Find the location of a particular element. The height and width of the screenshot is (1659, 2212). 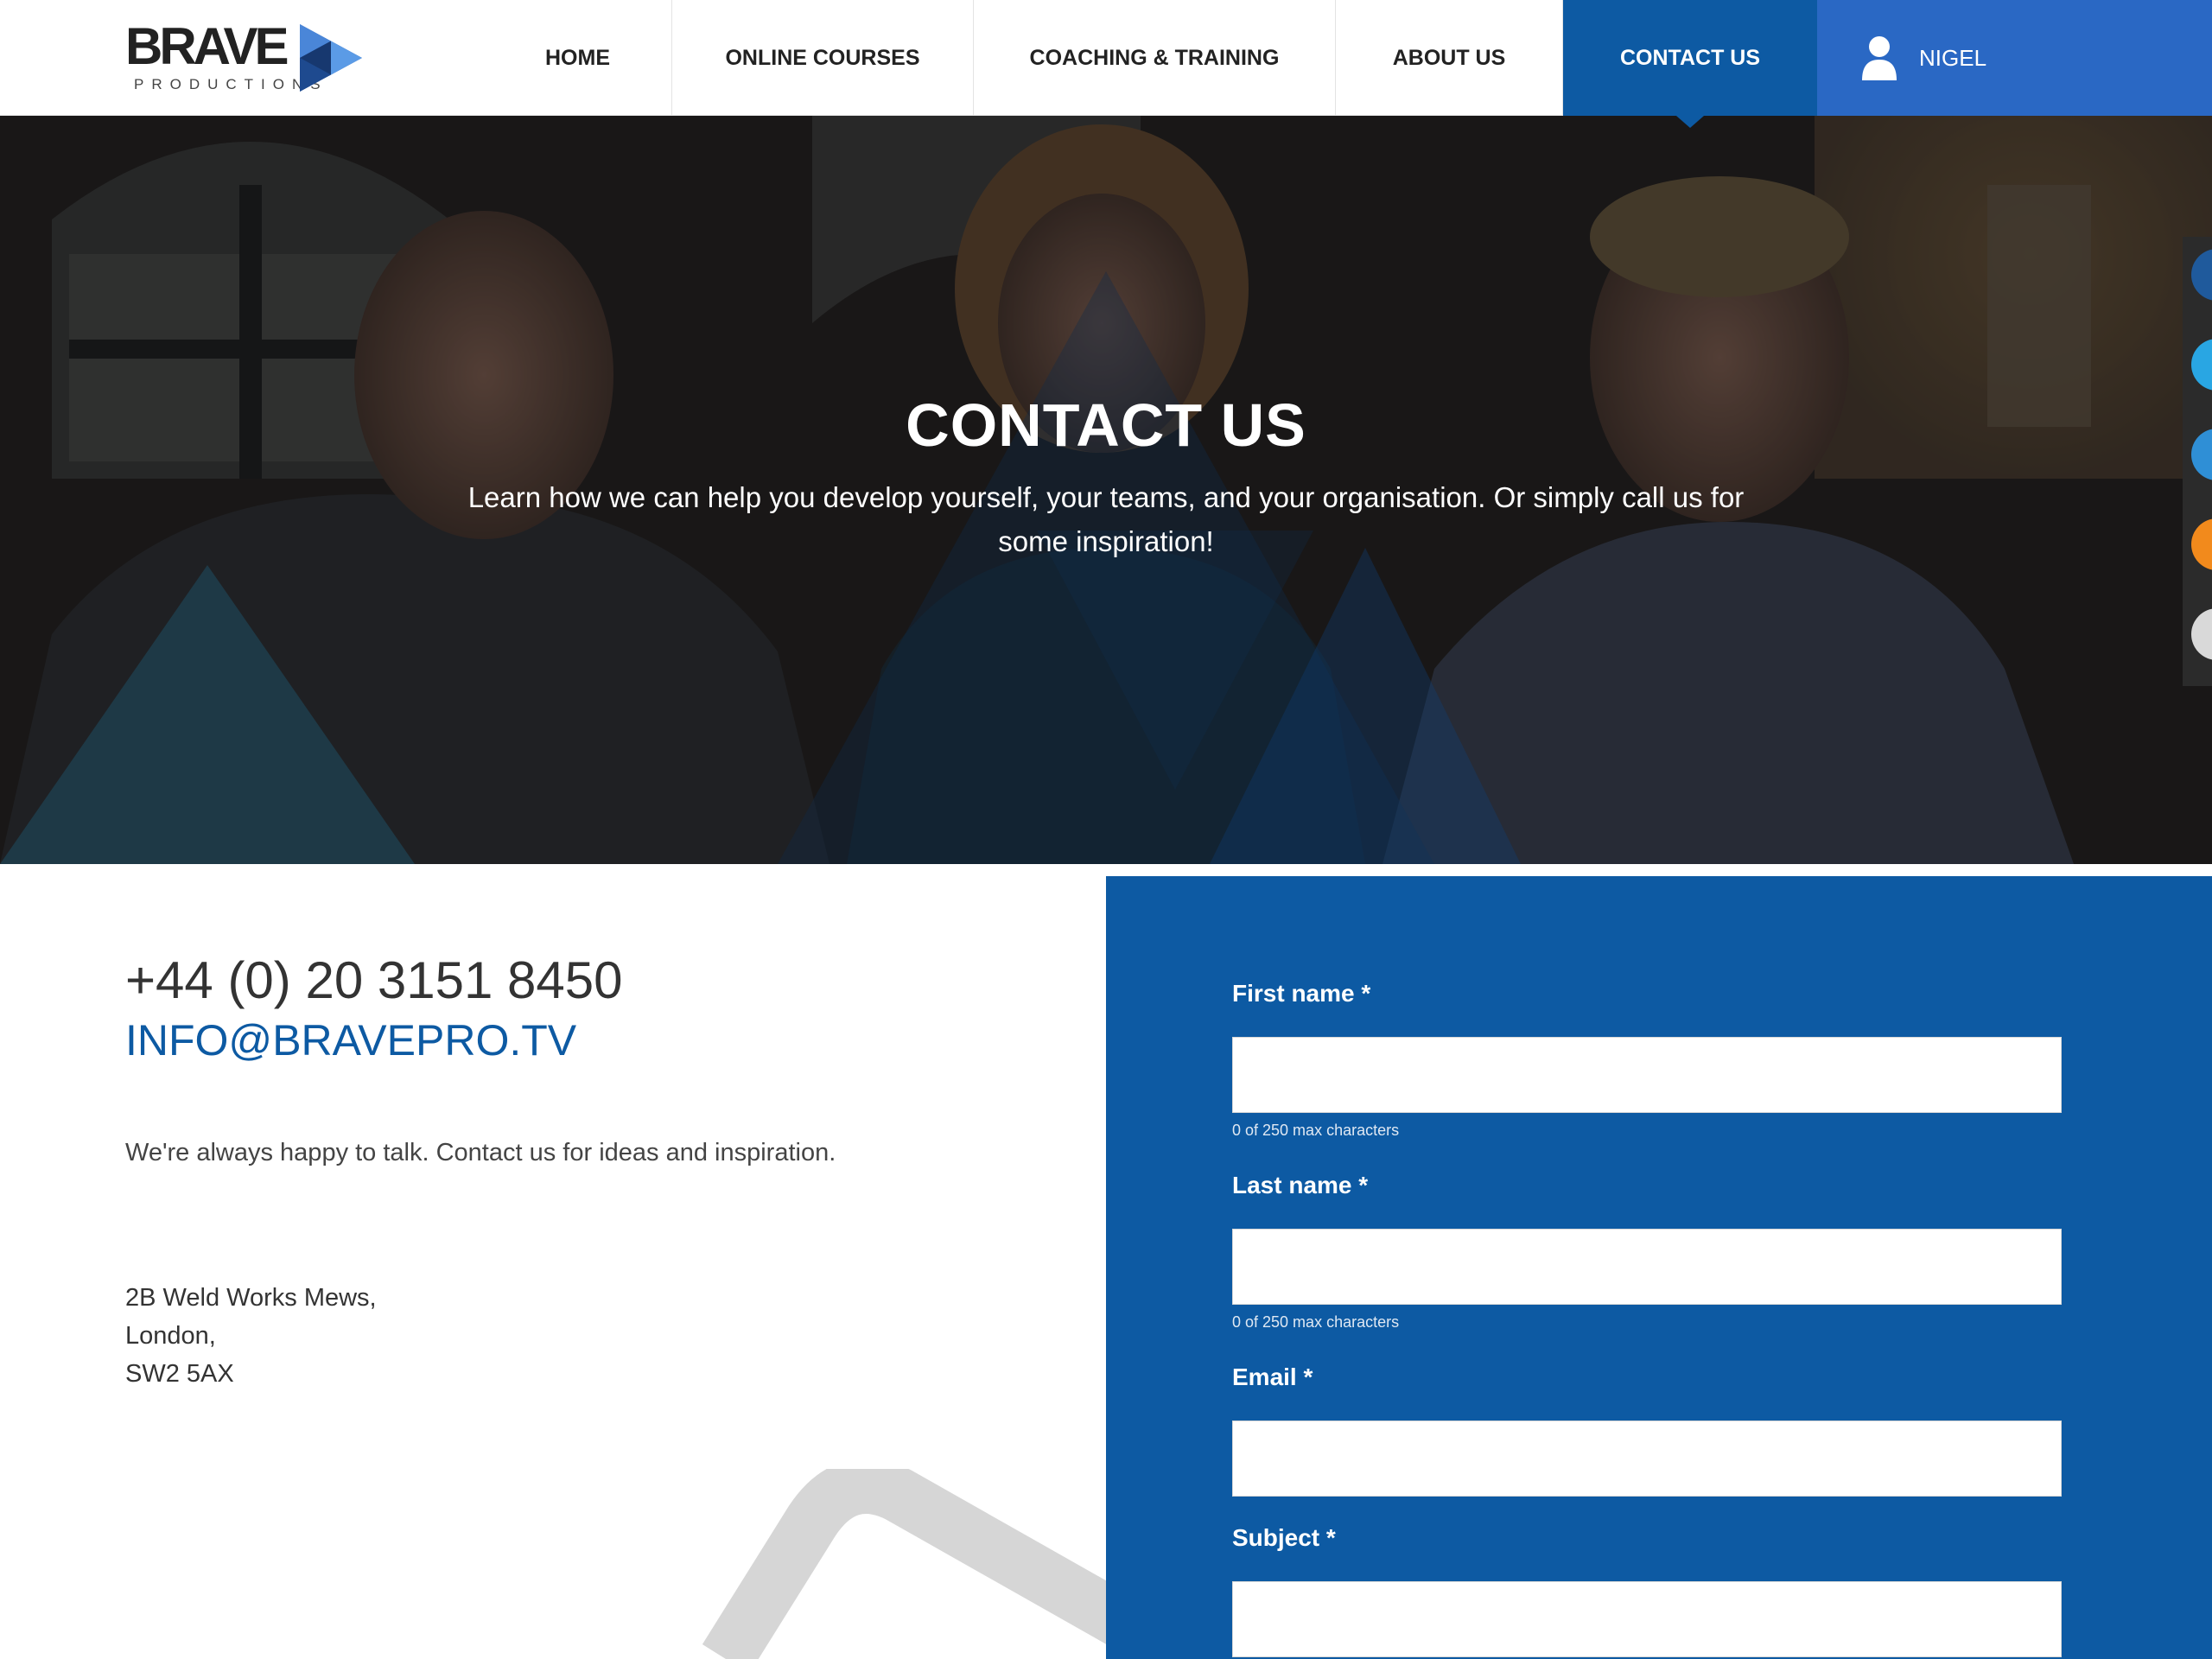

user-menu: NIGEL is located at coordinates (2014, 58).